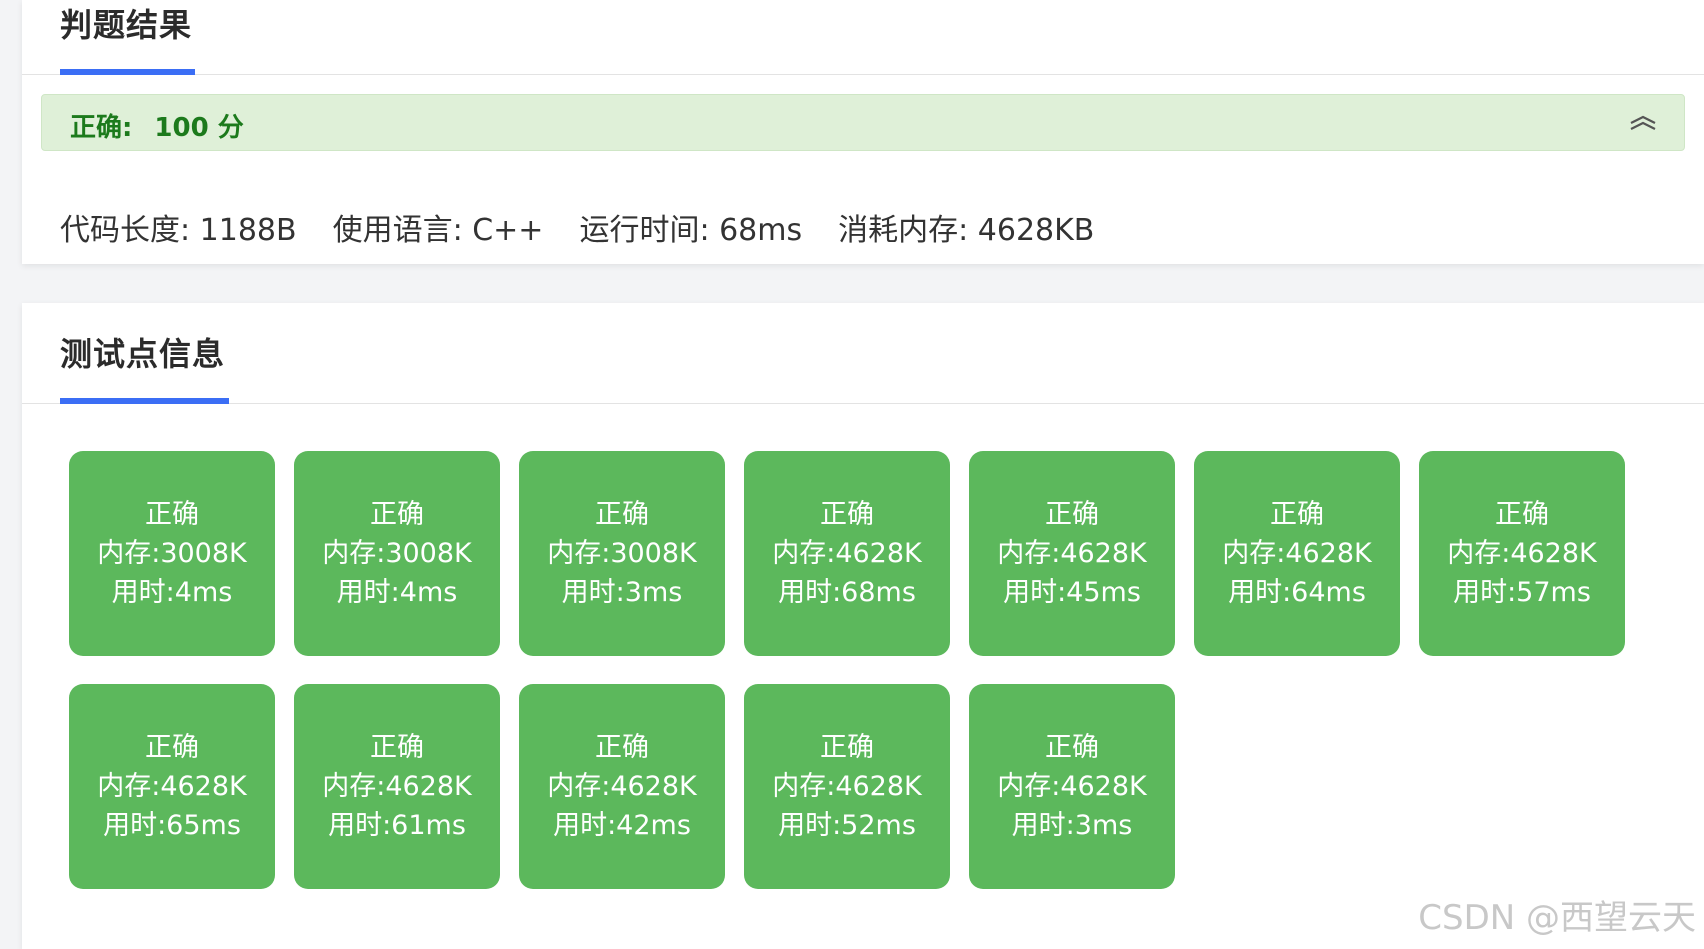  What do you see at coordinates (438, 230) in the screenshot?
I see `stat-language: 使用语言: C++` at bounding box center [438, 230].